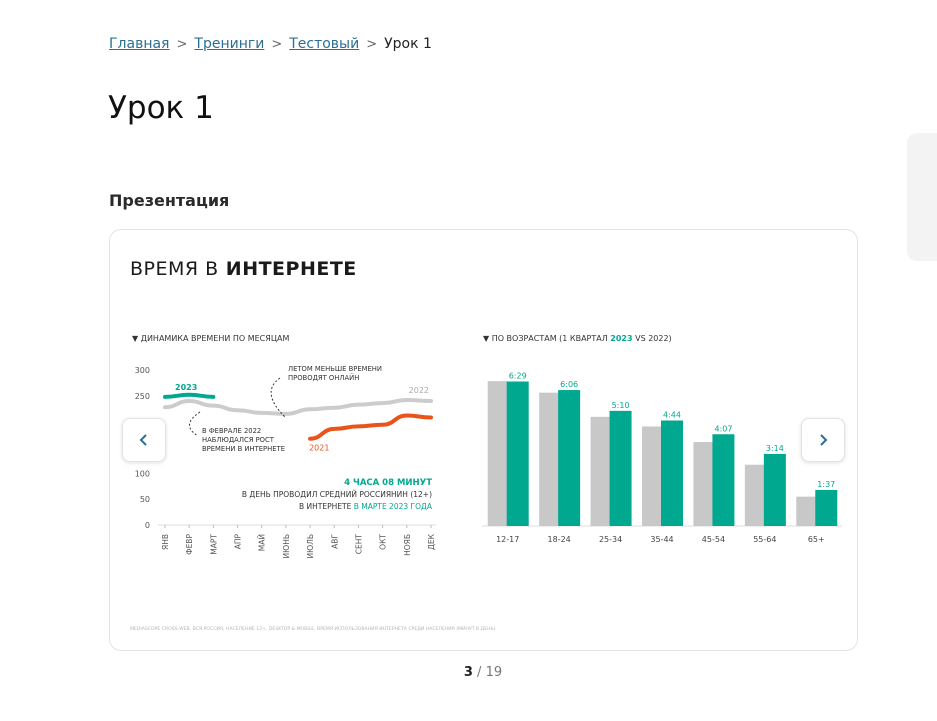 The image size is (937, 721). I want to click on bar-2023-65+, so click(826, 507).